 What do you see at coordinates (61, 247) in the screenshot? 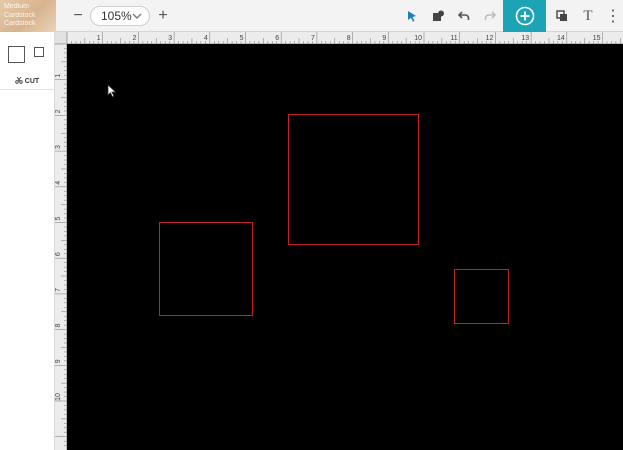
I see `vertical-ruler: 1 2 3 4 5 6 7 8 9 10` at bounding box center [61, 247].